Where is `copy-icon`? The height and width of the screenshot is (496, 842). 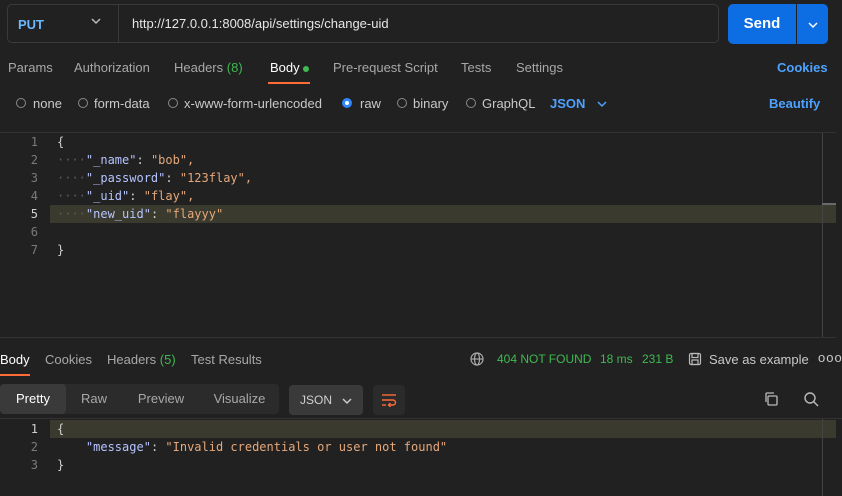 copy-icon is located at coordinates (771, 399).